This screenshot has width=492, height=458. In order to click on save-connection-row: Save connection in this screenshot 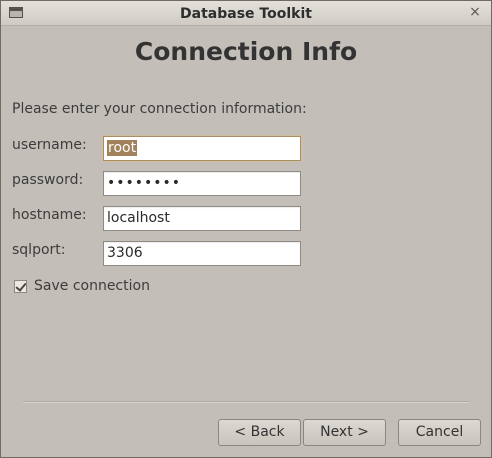, I will do `click(82, 286)`.